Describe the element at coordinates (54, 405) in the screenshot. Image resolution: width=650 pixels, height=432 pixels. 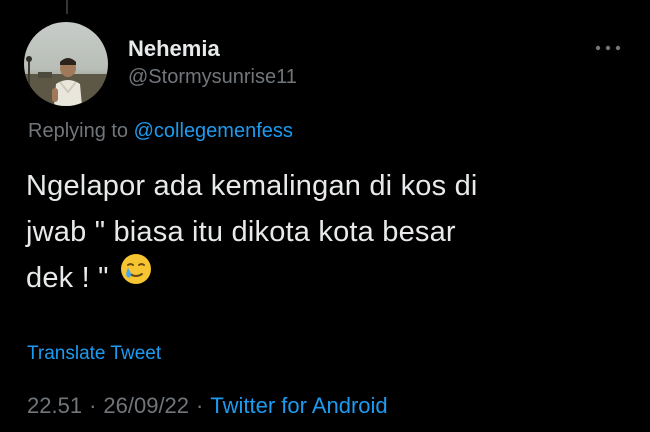
I see `tweet-time: 22.51` at that location.